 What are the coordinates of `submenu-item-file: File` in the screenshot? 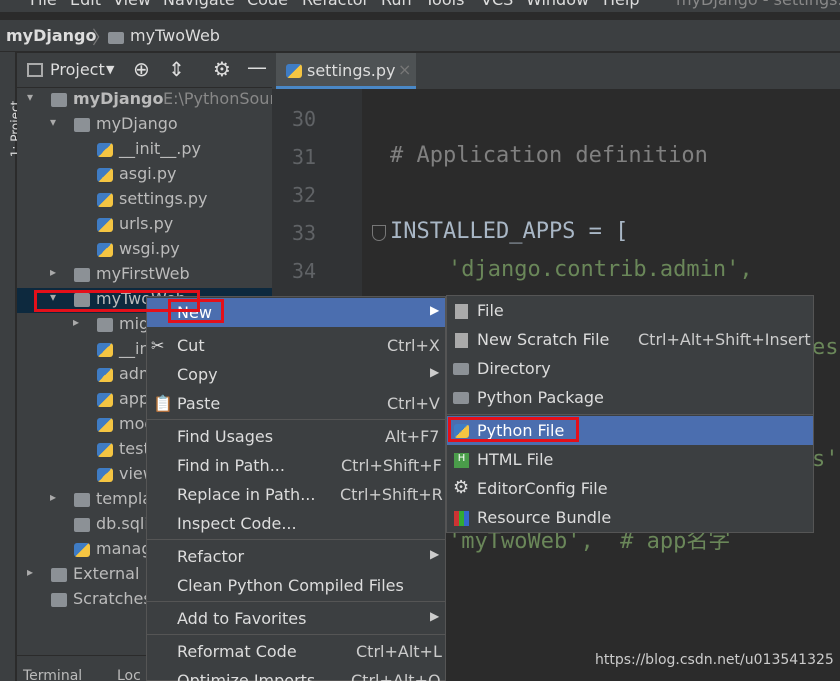 It's located at (630, 310).